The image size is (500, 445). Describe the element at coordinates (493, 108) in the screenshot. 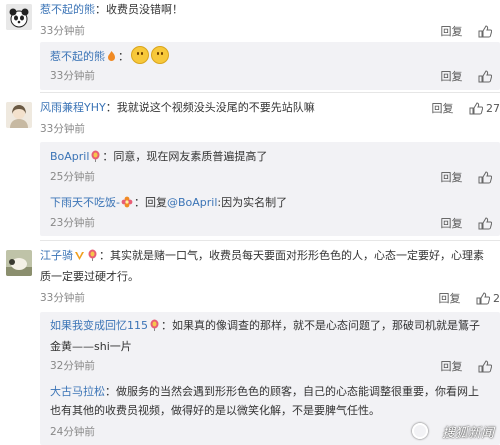

I see `like-count: 27` at that location.